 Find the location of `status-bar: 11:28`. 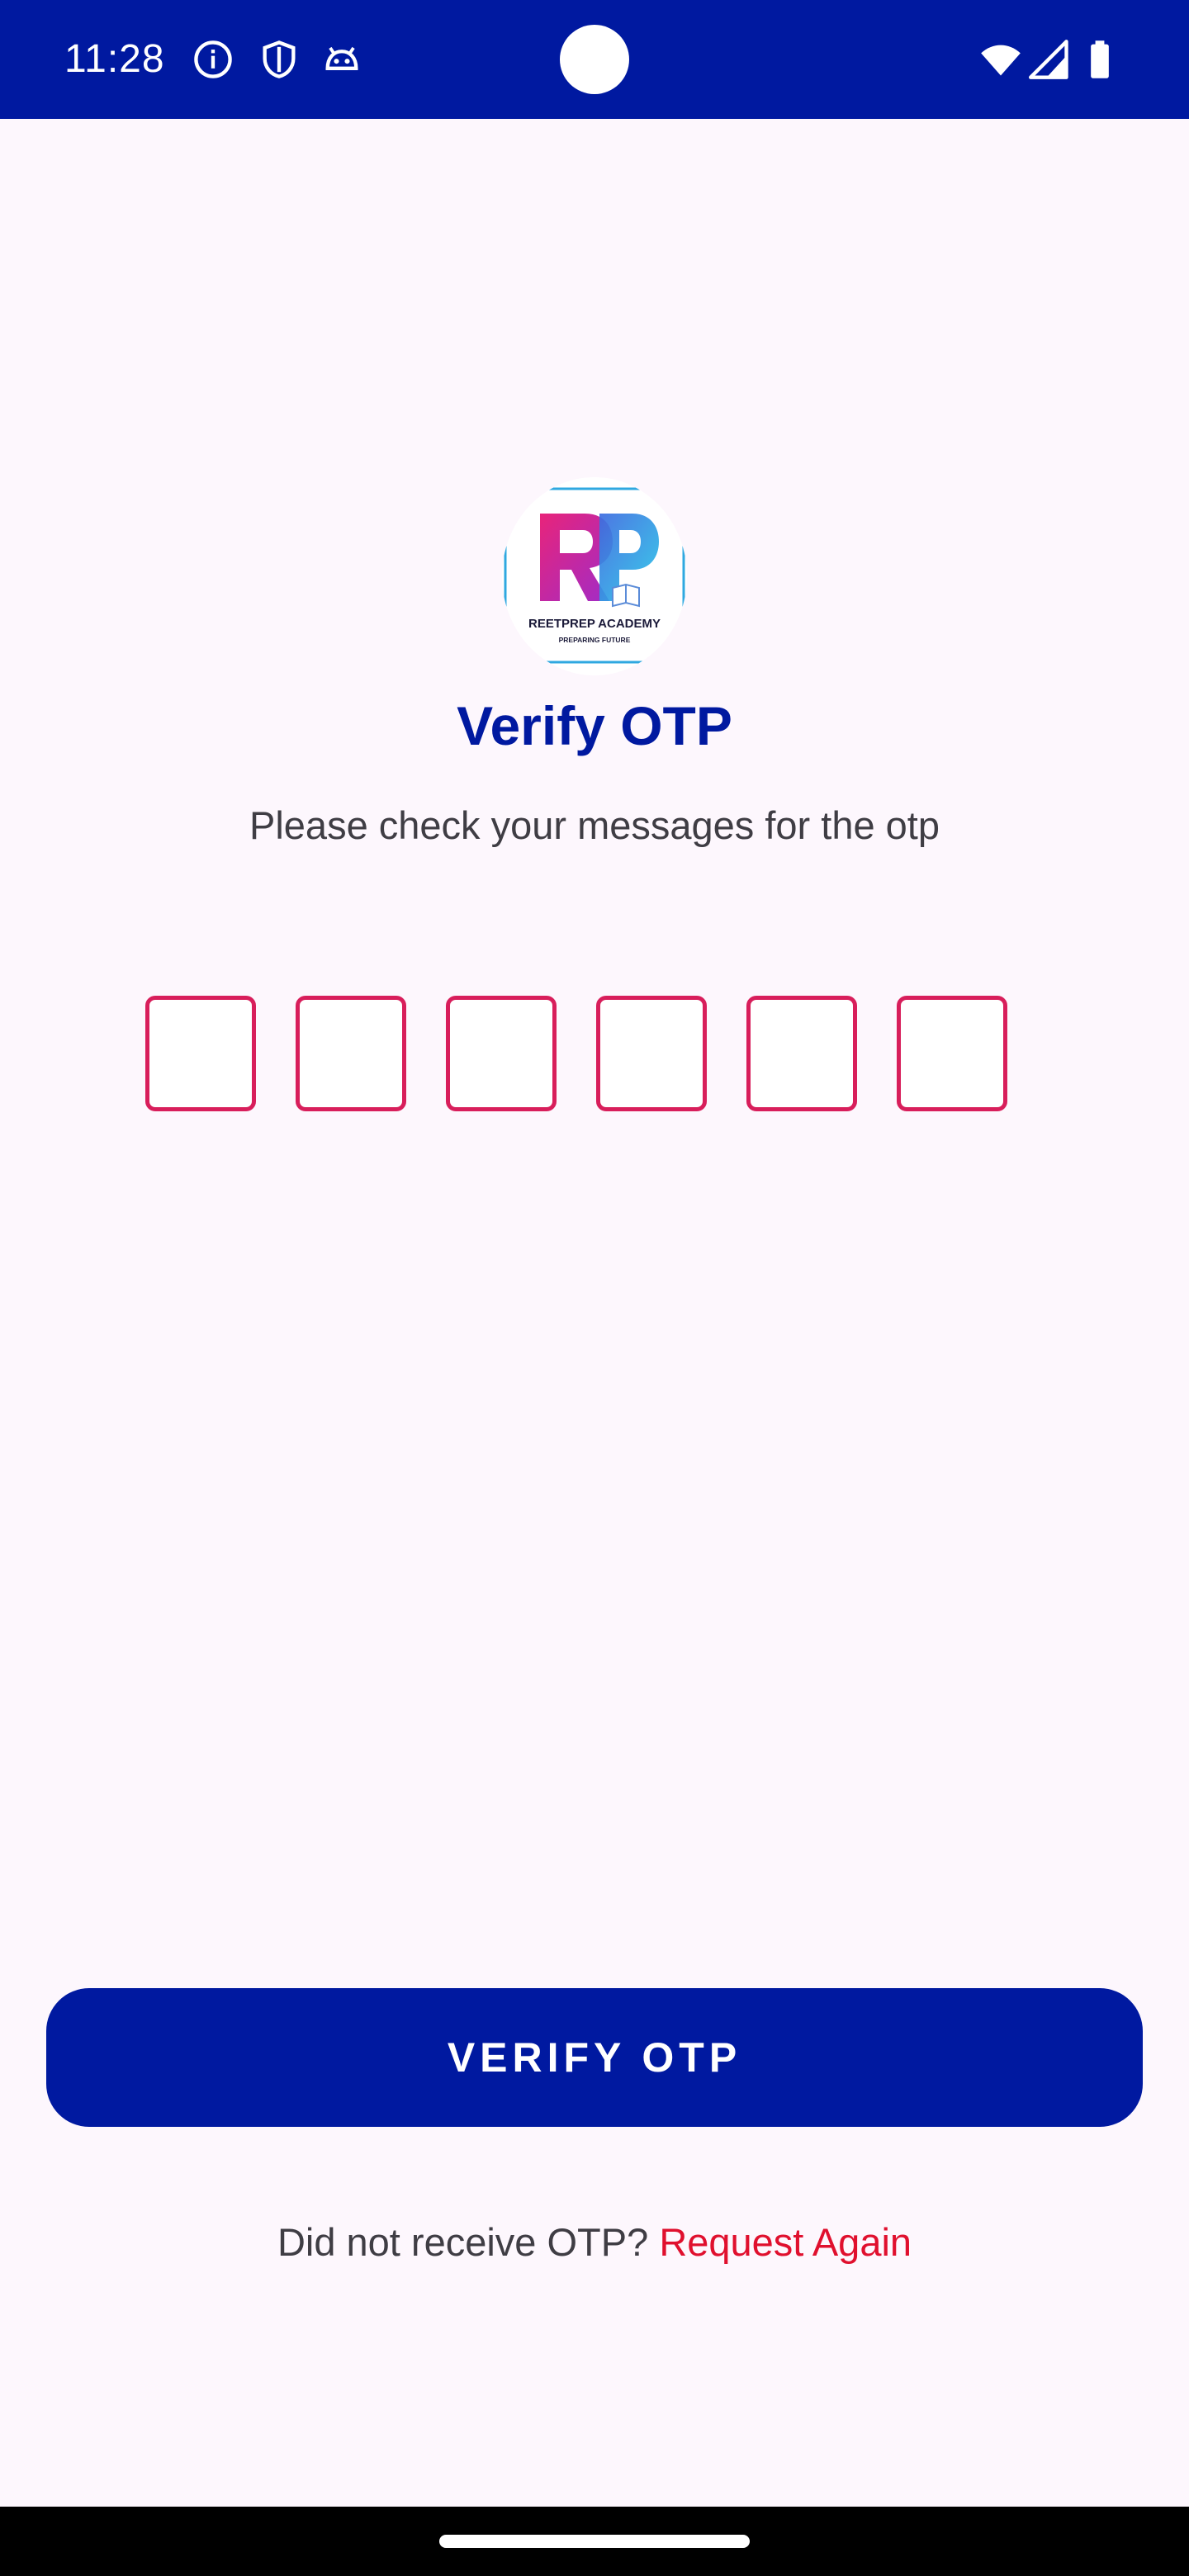

status-bar: 11:28 is located at coordinates (594, 59).